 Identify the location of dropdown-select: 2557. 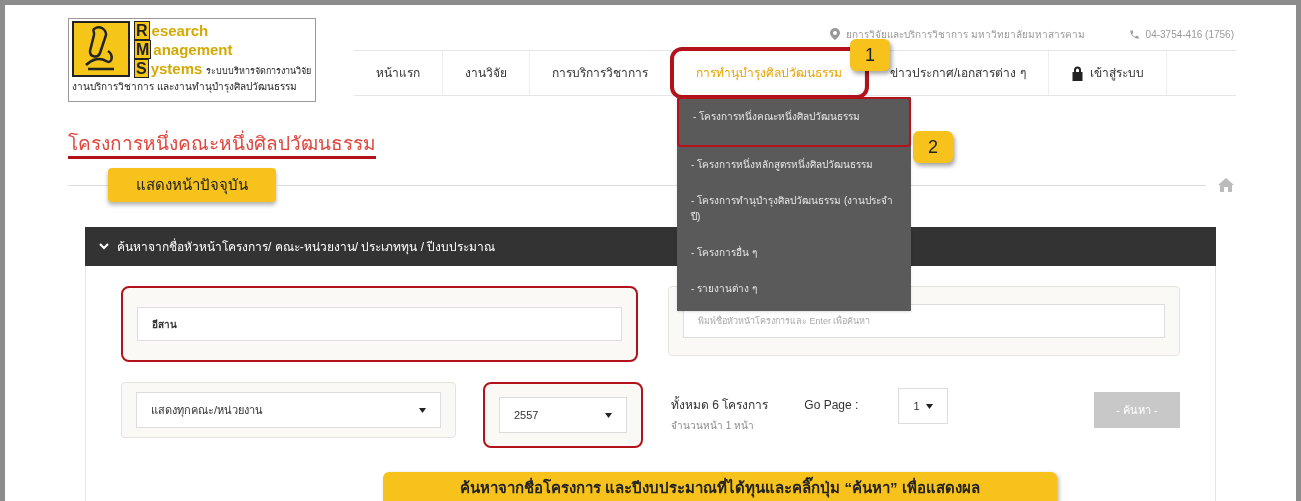
(563, 415).